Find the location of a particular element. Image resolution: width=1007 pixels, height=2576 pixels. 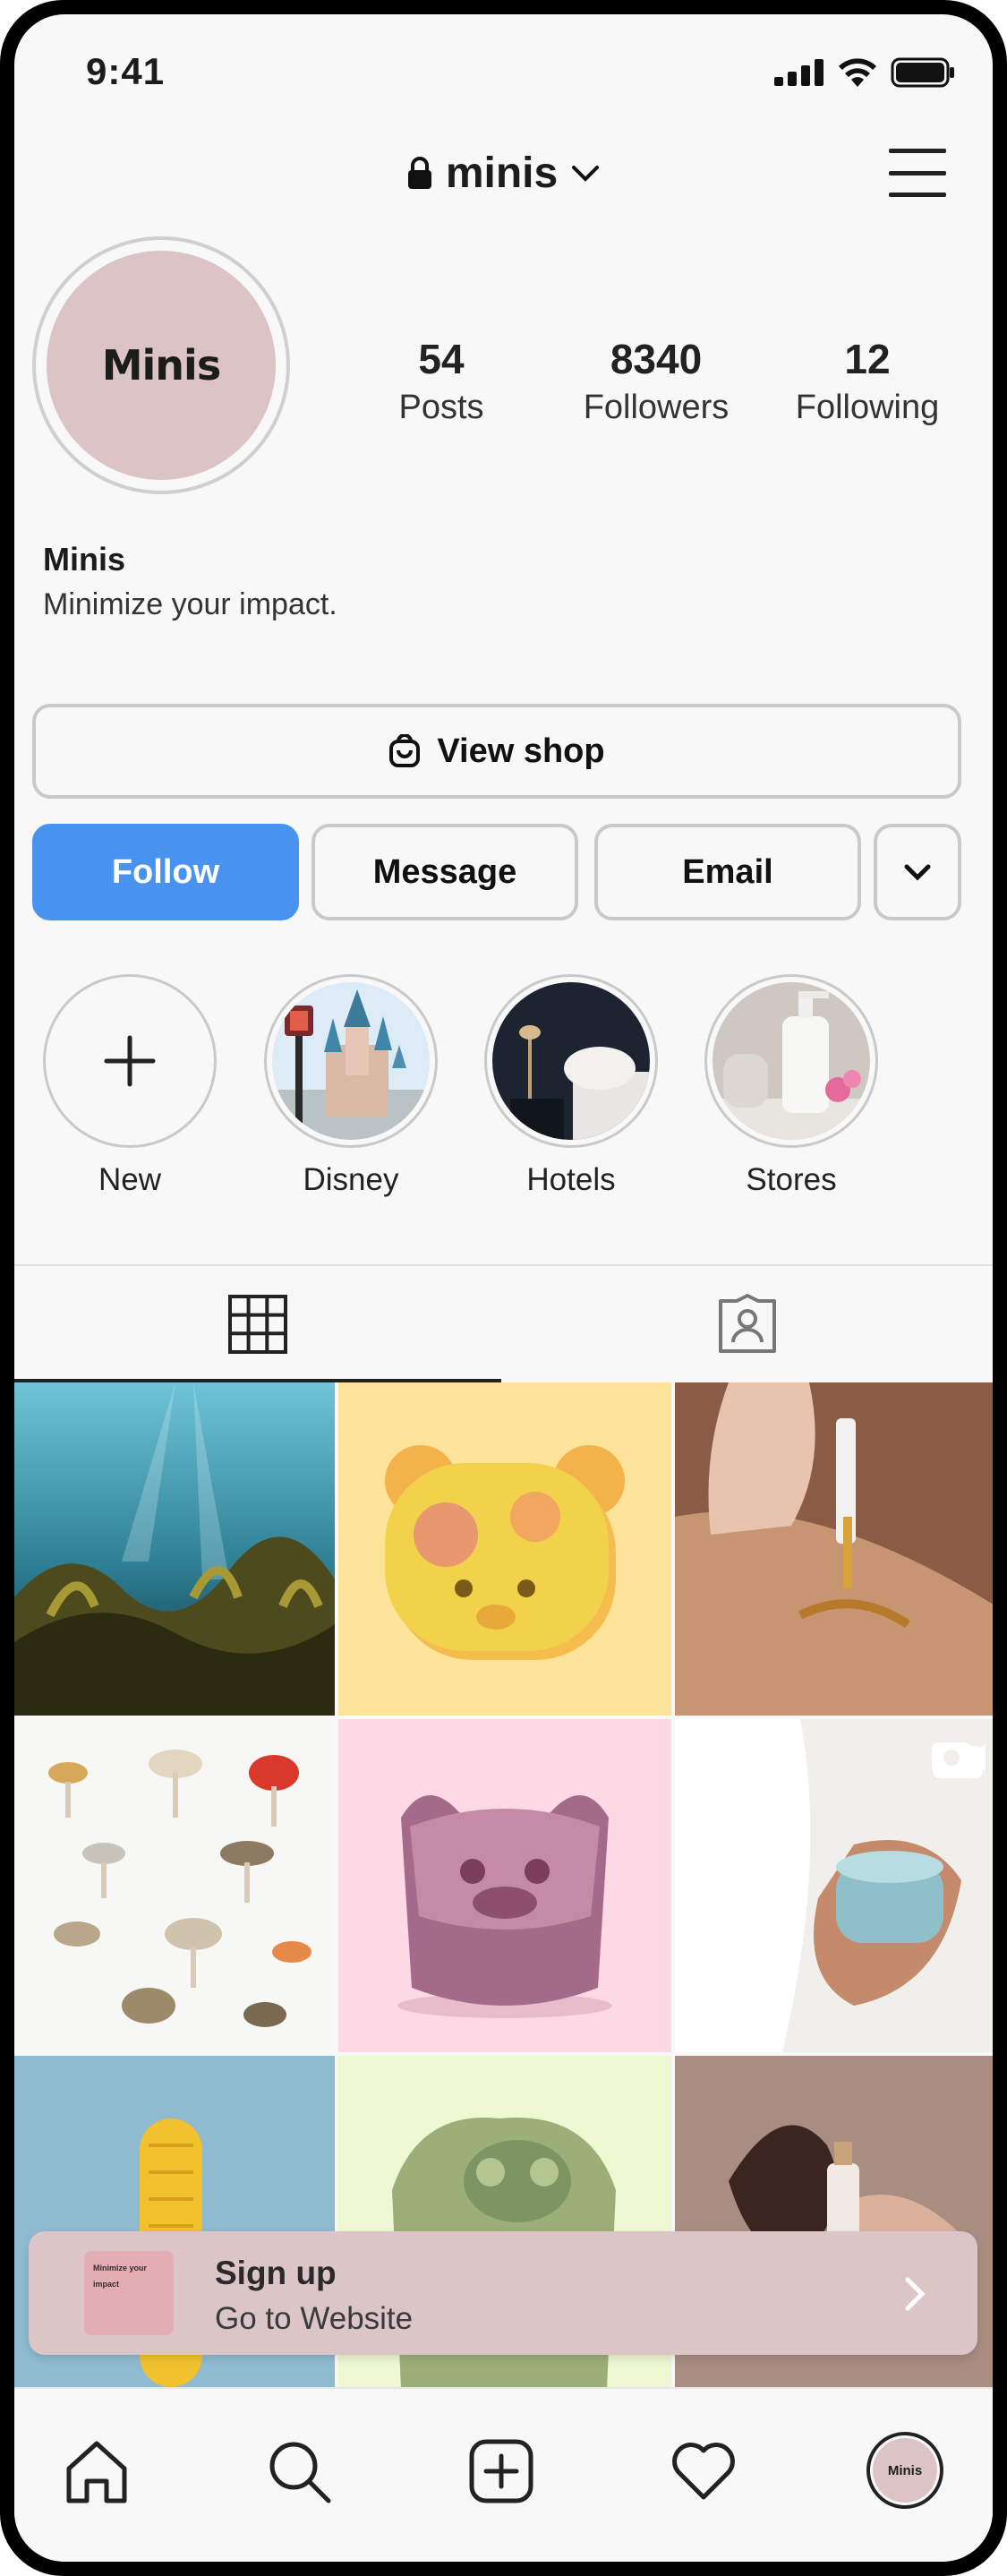

grid-icon is located at coordinates (257, 1324).